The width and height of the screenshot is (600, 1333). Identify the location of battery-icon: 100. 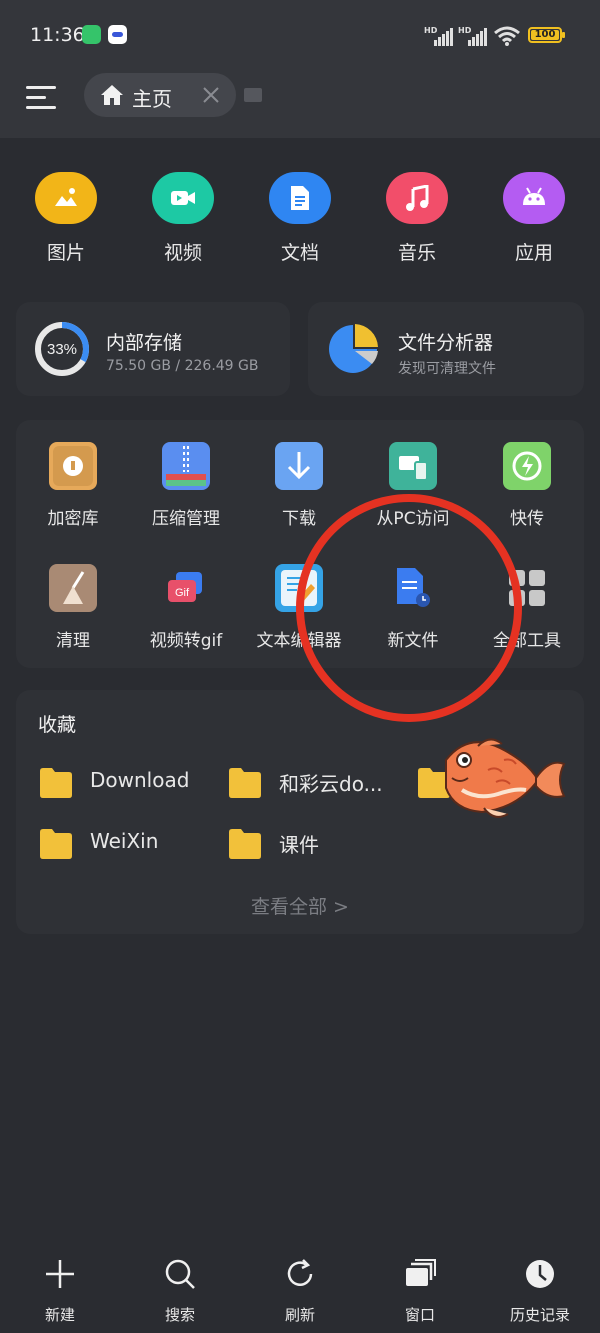
(546, 35).